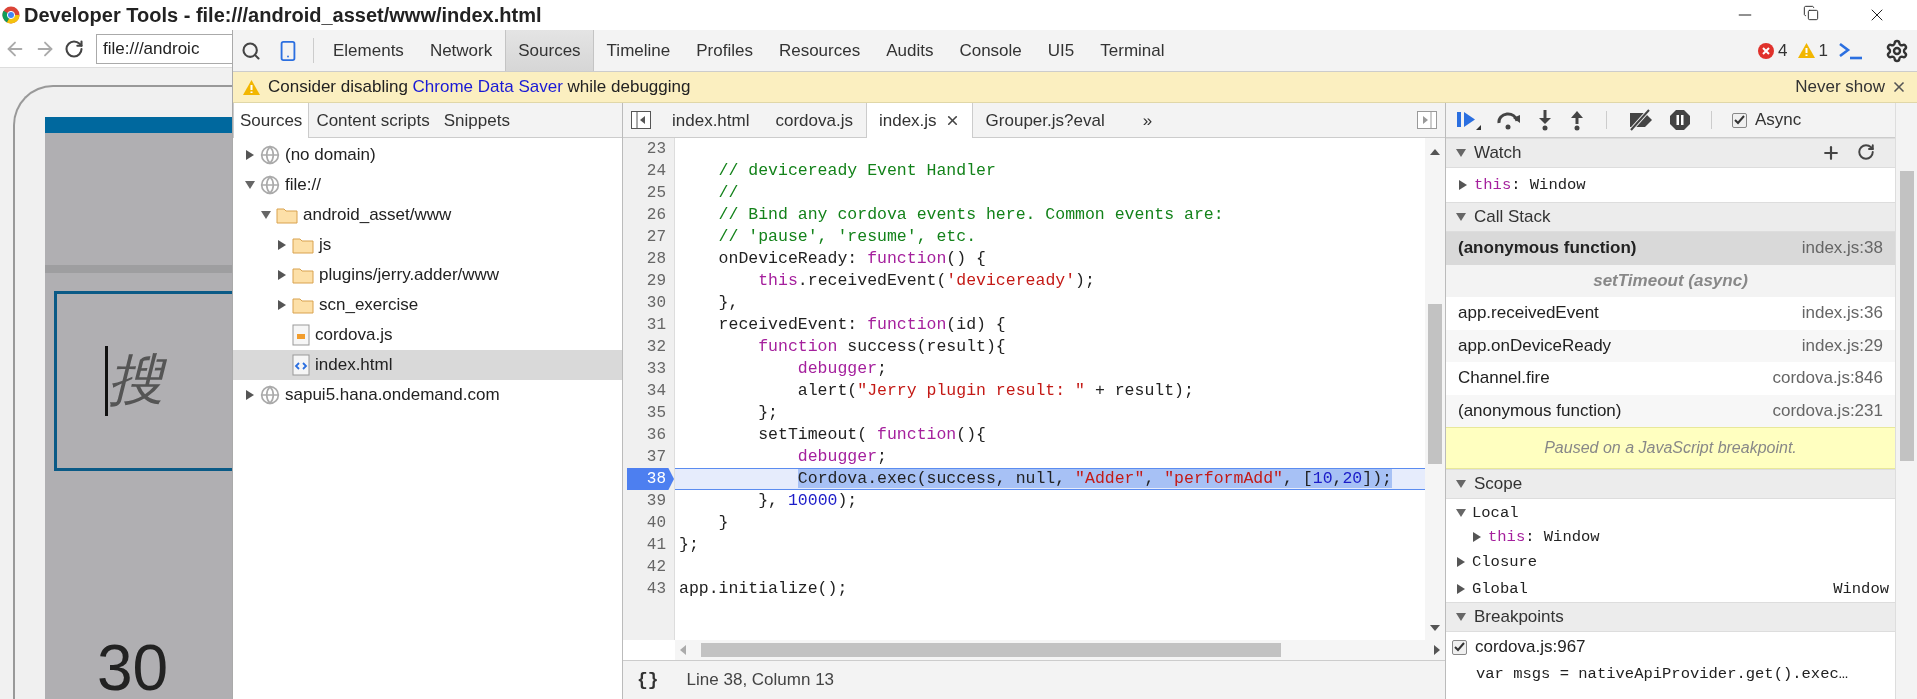 This screenshot has width=1917, height=699. I want to click on panel-tab: Audits, so click(910, 50).